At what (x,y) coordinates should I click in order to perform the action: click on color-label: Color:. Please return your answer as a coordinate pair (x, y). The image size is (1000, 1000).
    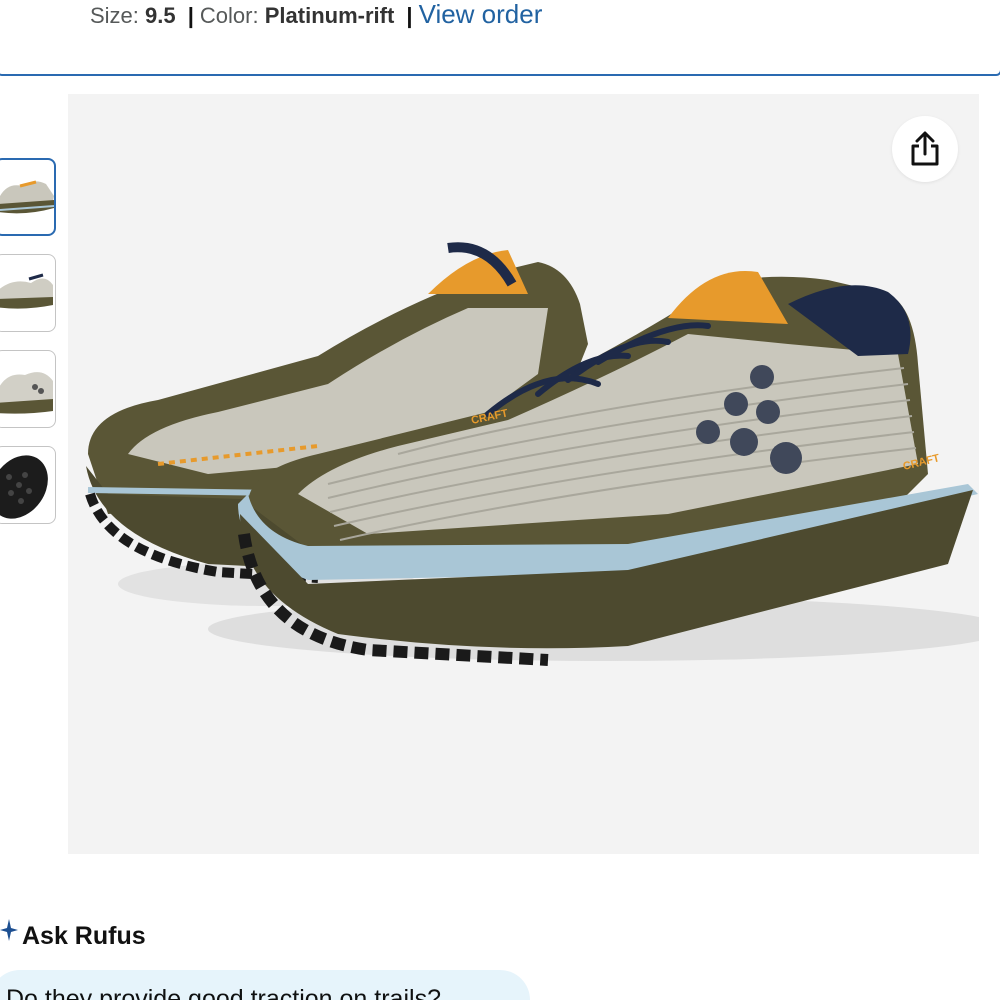
    Looking at the image, I should click on (229, 15).